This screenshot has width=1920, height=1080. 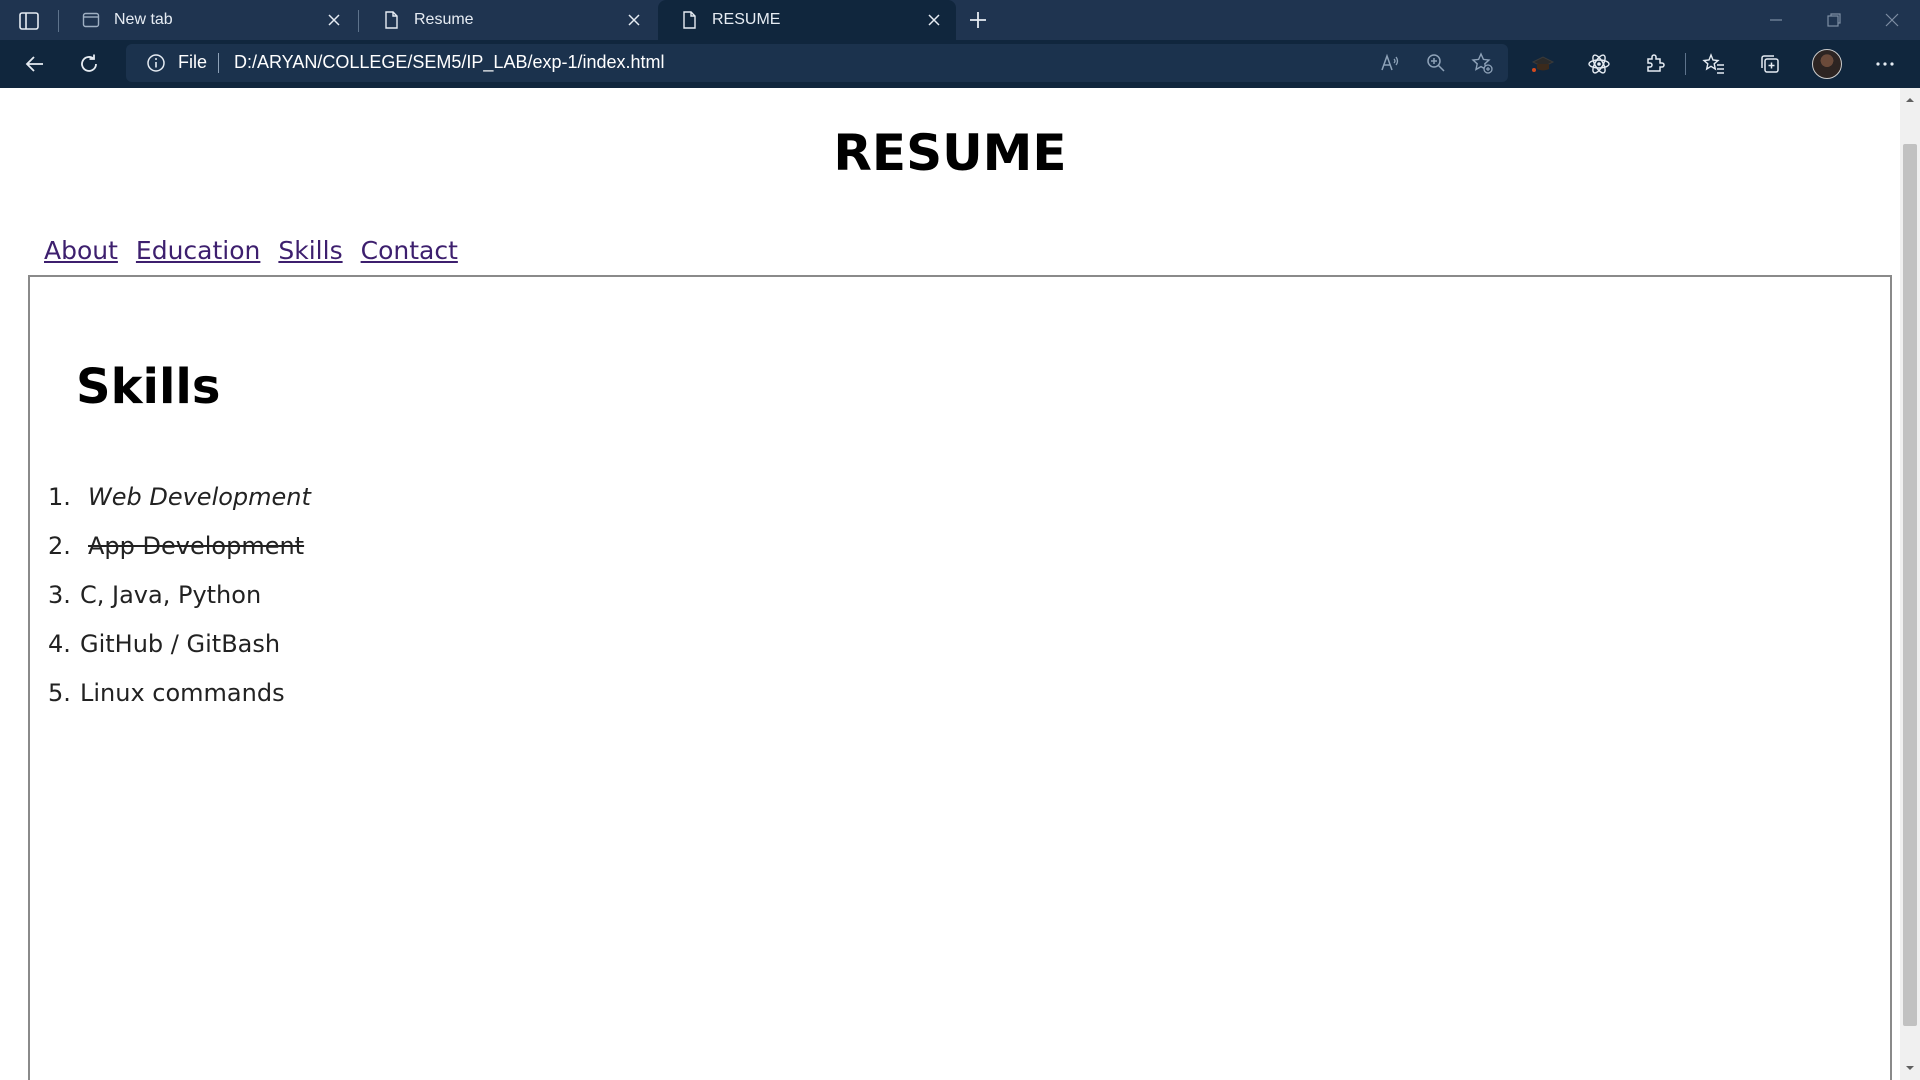 I want to click on more-menu-icon, so click(x=1885, y=64).